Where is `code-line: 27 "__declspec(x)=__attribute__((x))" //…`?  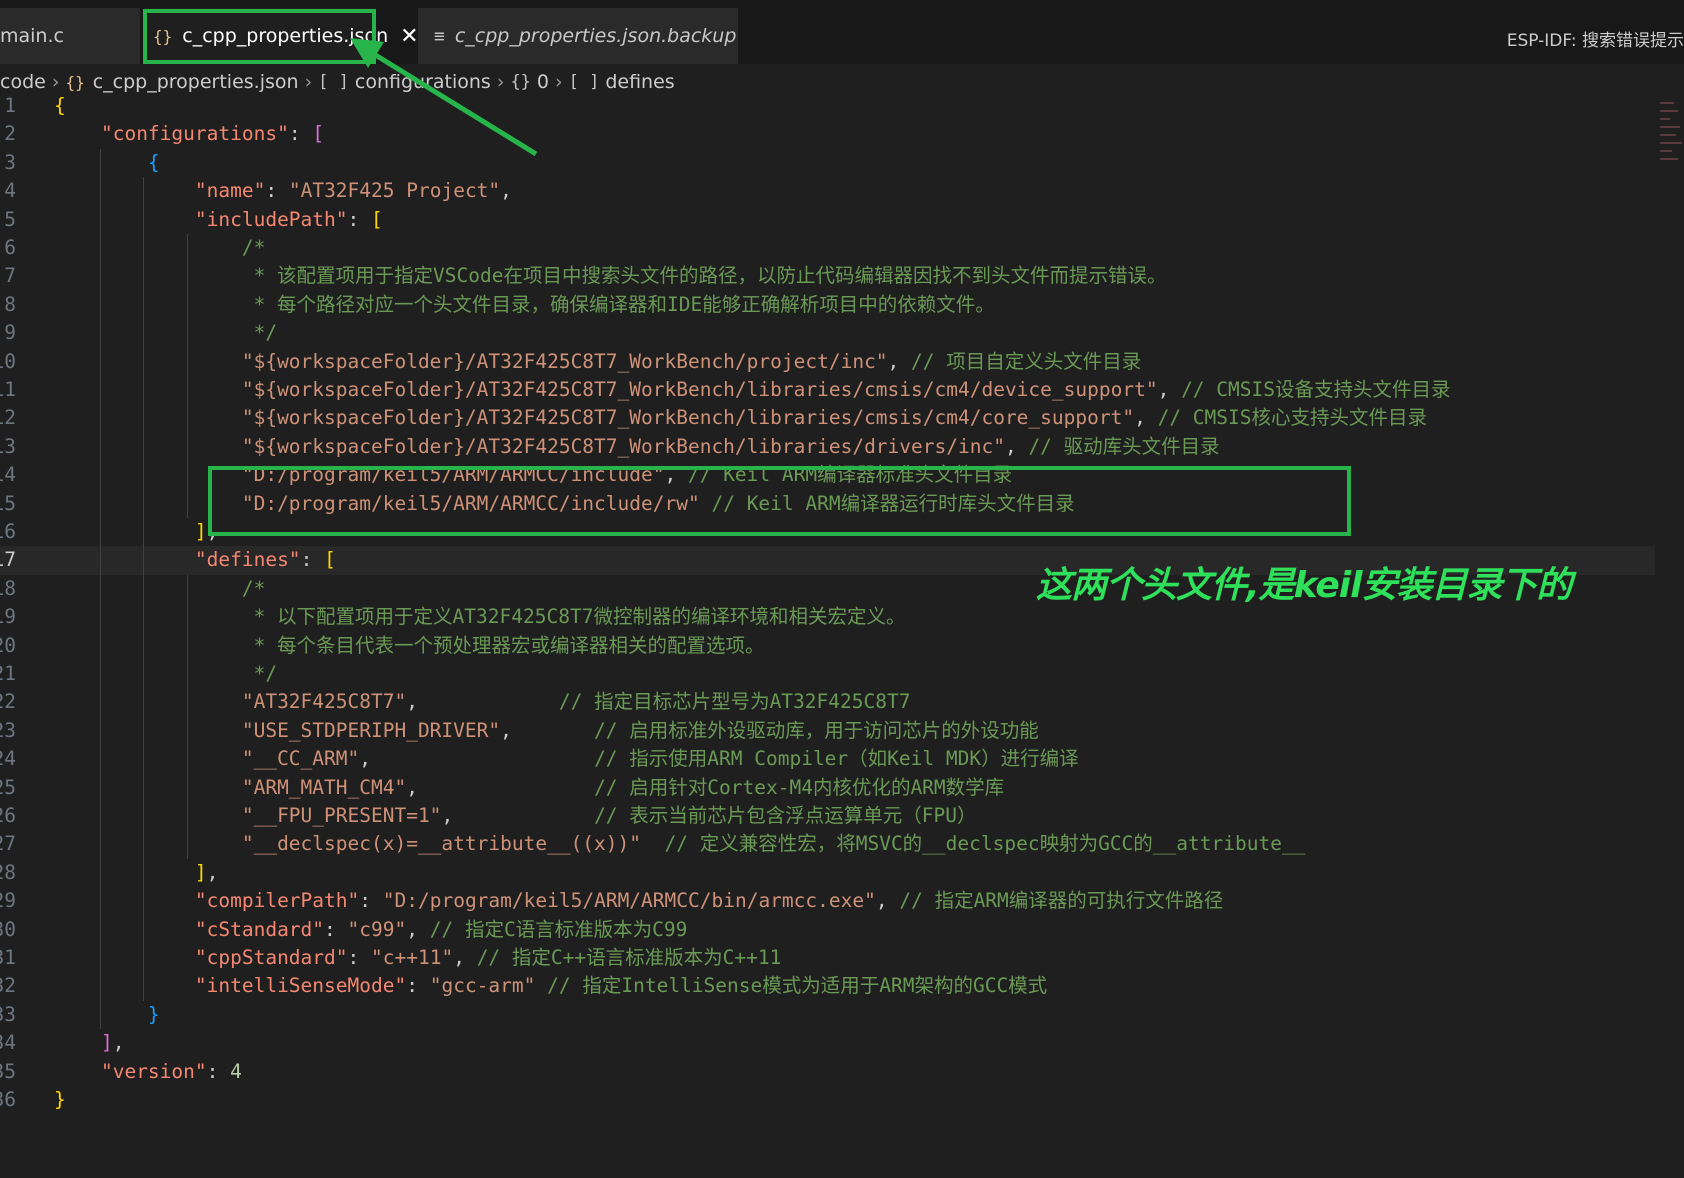 code-line: 27 "__declspec(x)=__attribute__((x))" //… is located at coordinates (827, 844).